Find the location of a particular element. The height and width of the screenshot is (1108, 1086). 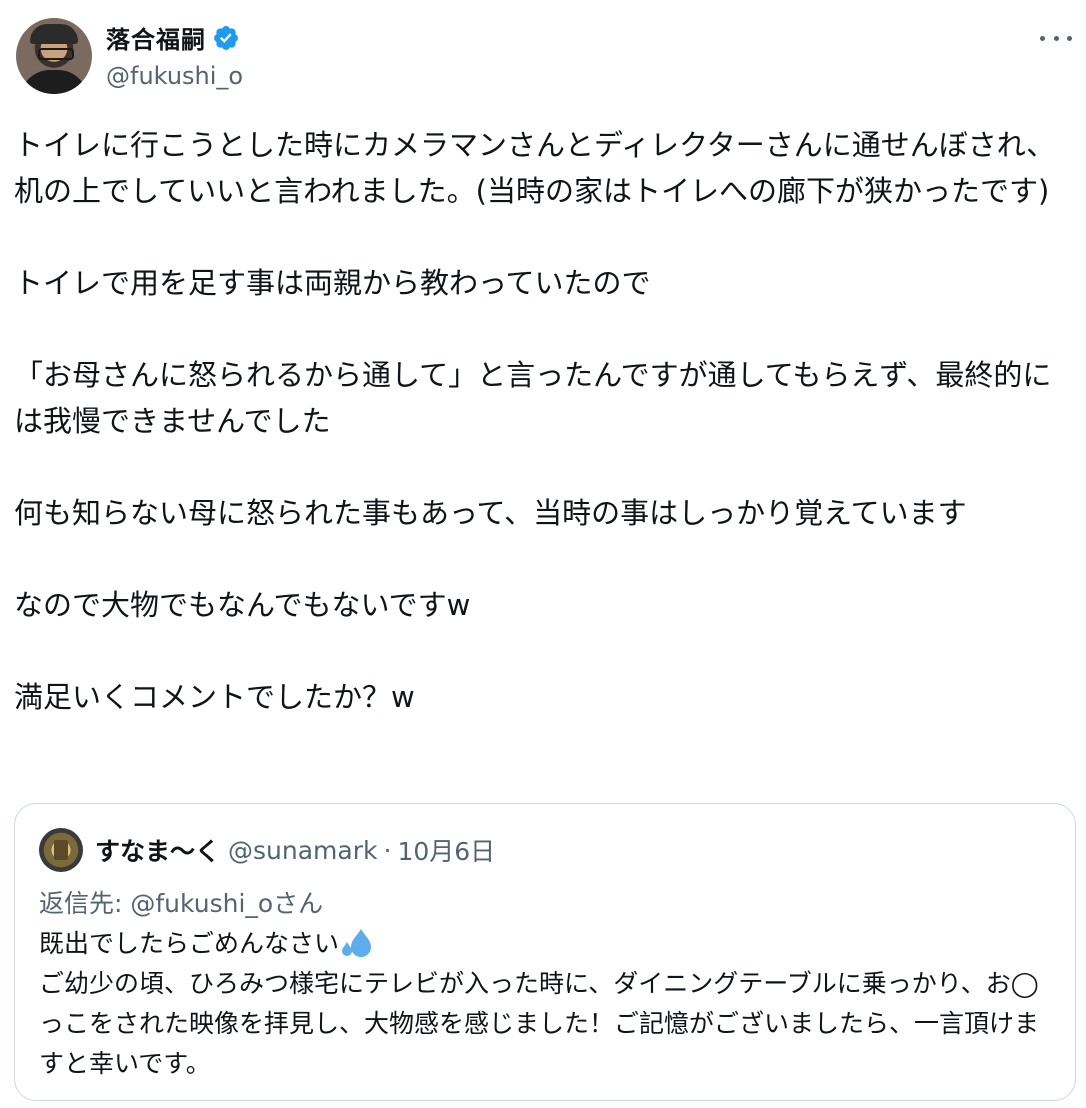

author-avatar is located at coordinates (54, 56).